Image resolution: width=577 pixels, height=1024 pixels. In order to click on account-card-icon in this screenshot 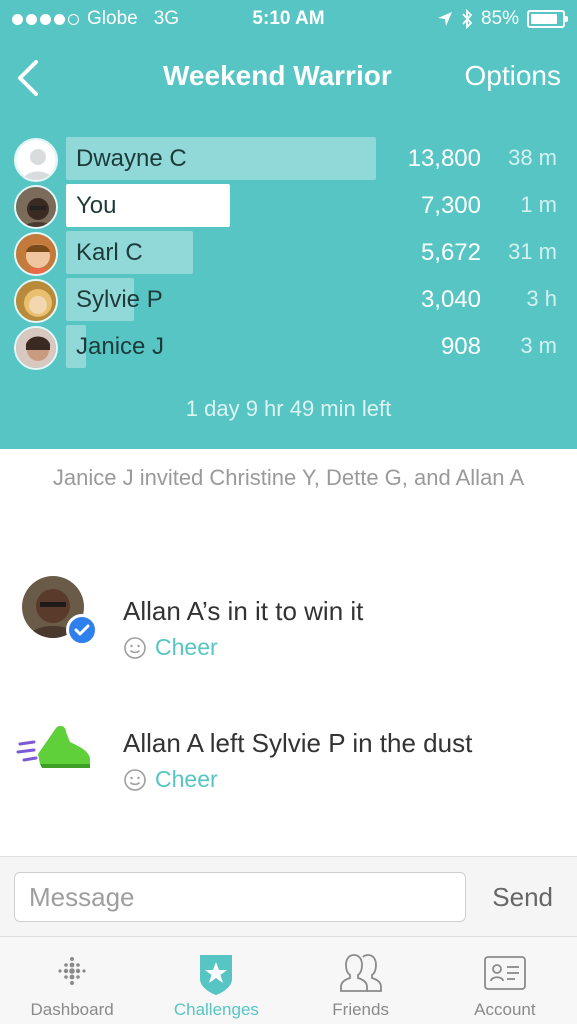, I will do `click(504, 973)`.